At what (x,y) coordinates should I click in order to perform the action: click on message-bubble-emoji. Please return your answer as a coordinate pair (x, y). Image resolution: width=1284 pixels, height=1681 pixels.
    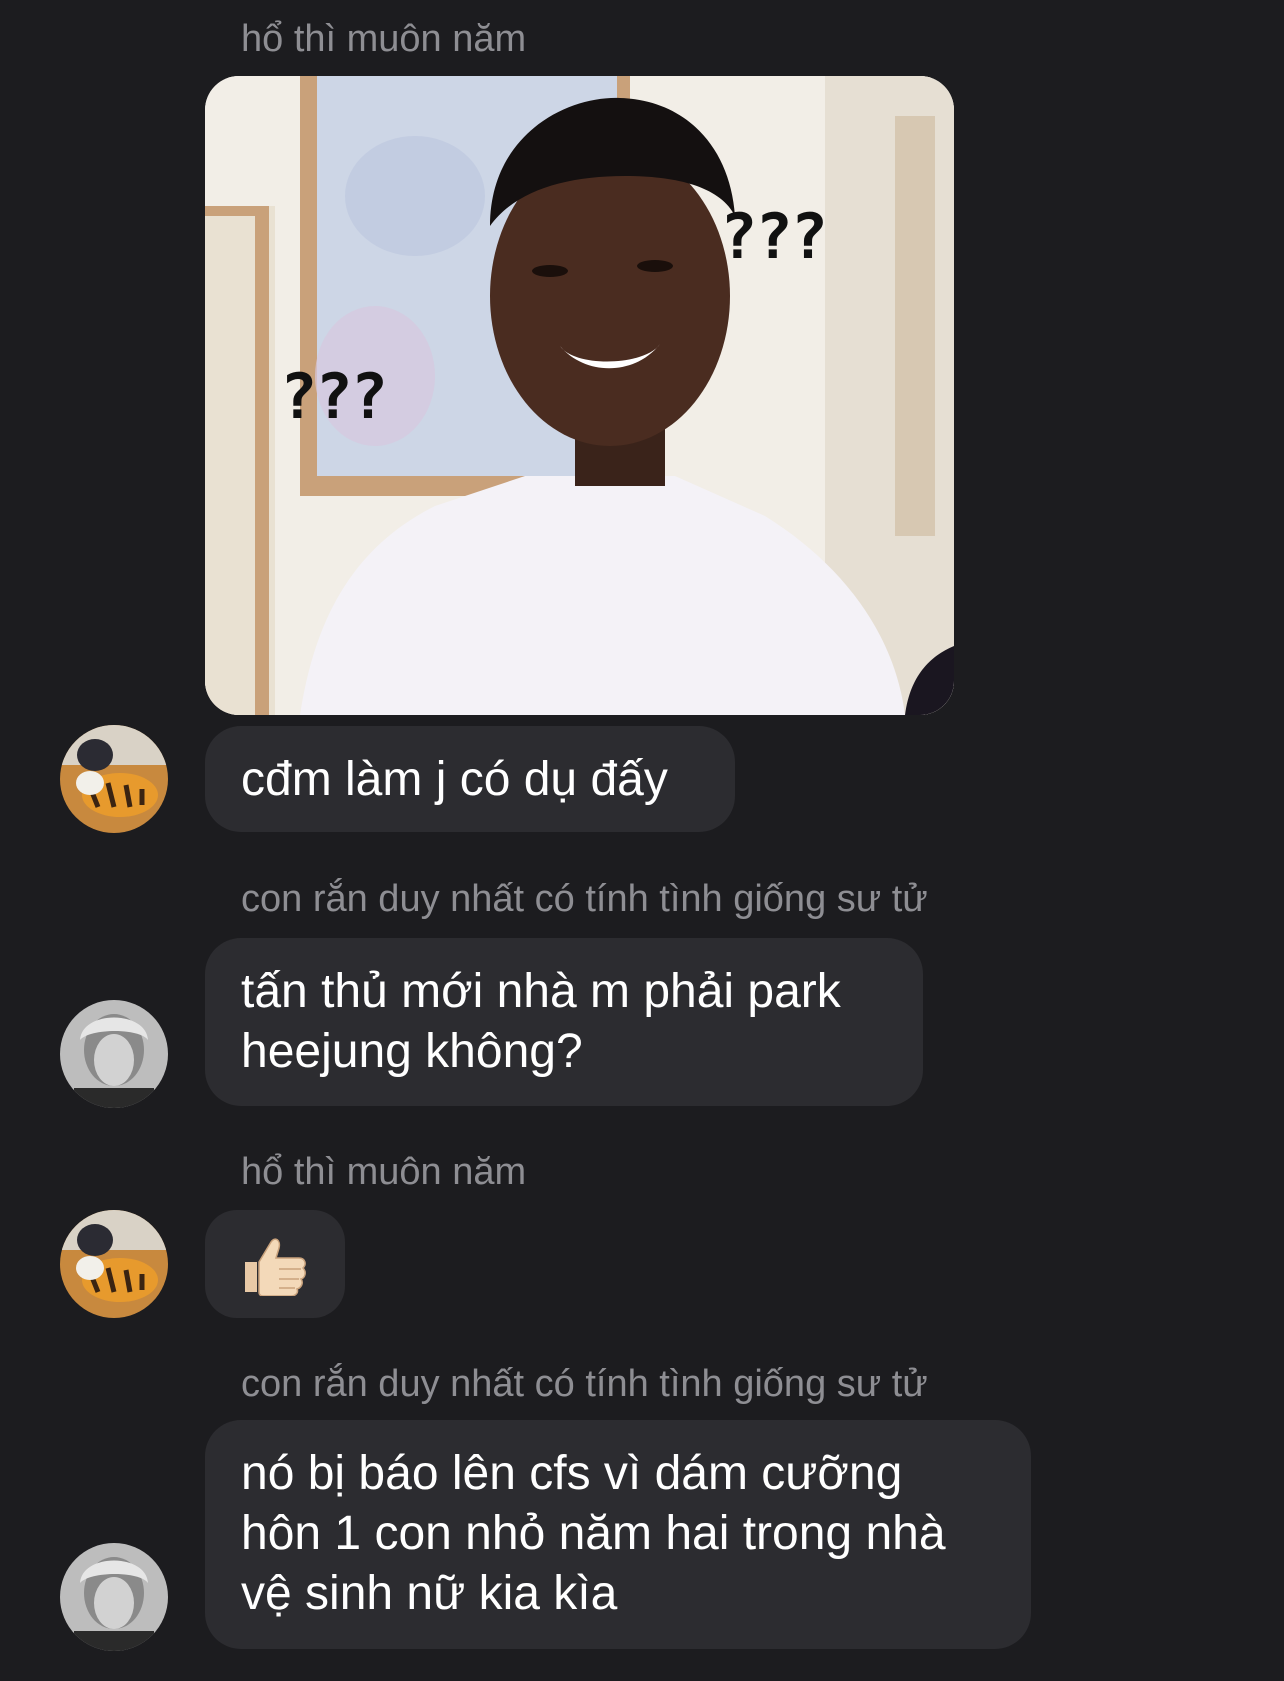
    Looking at the image, I should click on (275, 1264).